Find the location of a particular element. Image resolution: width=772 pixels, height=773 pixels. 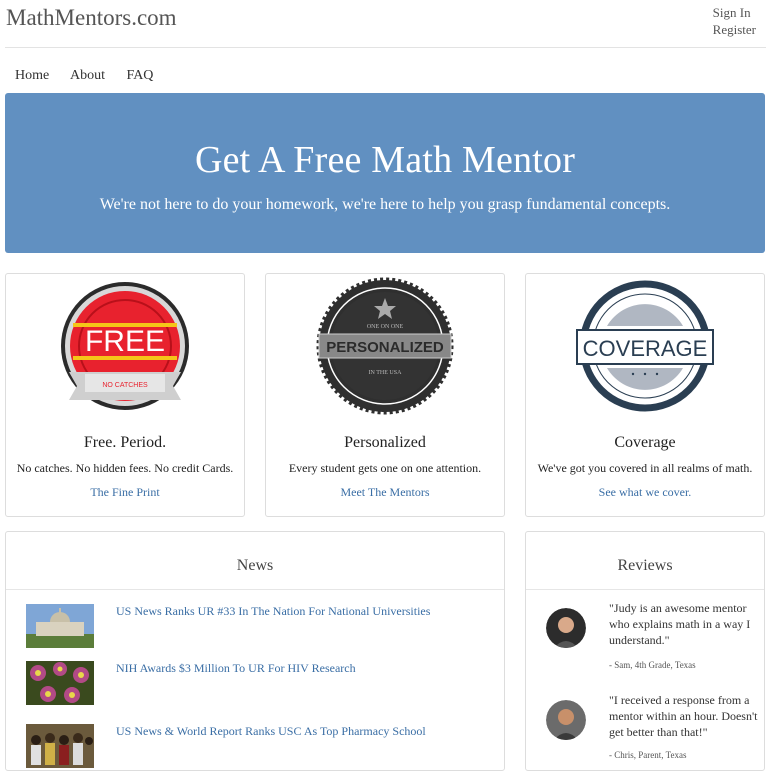

main-nav: Home About FAQ is located at coordinates (93, 76).